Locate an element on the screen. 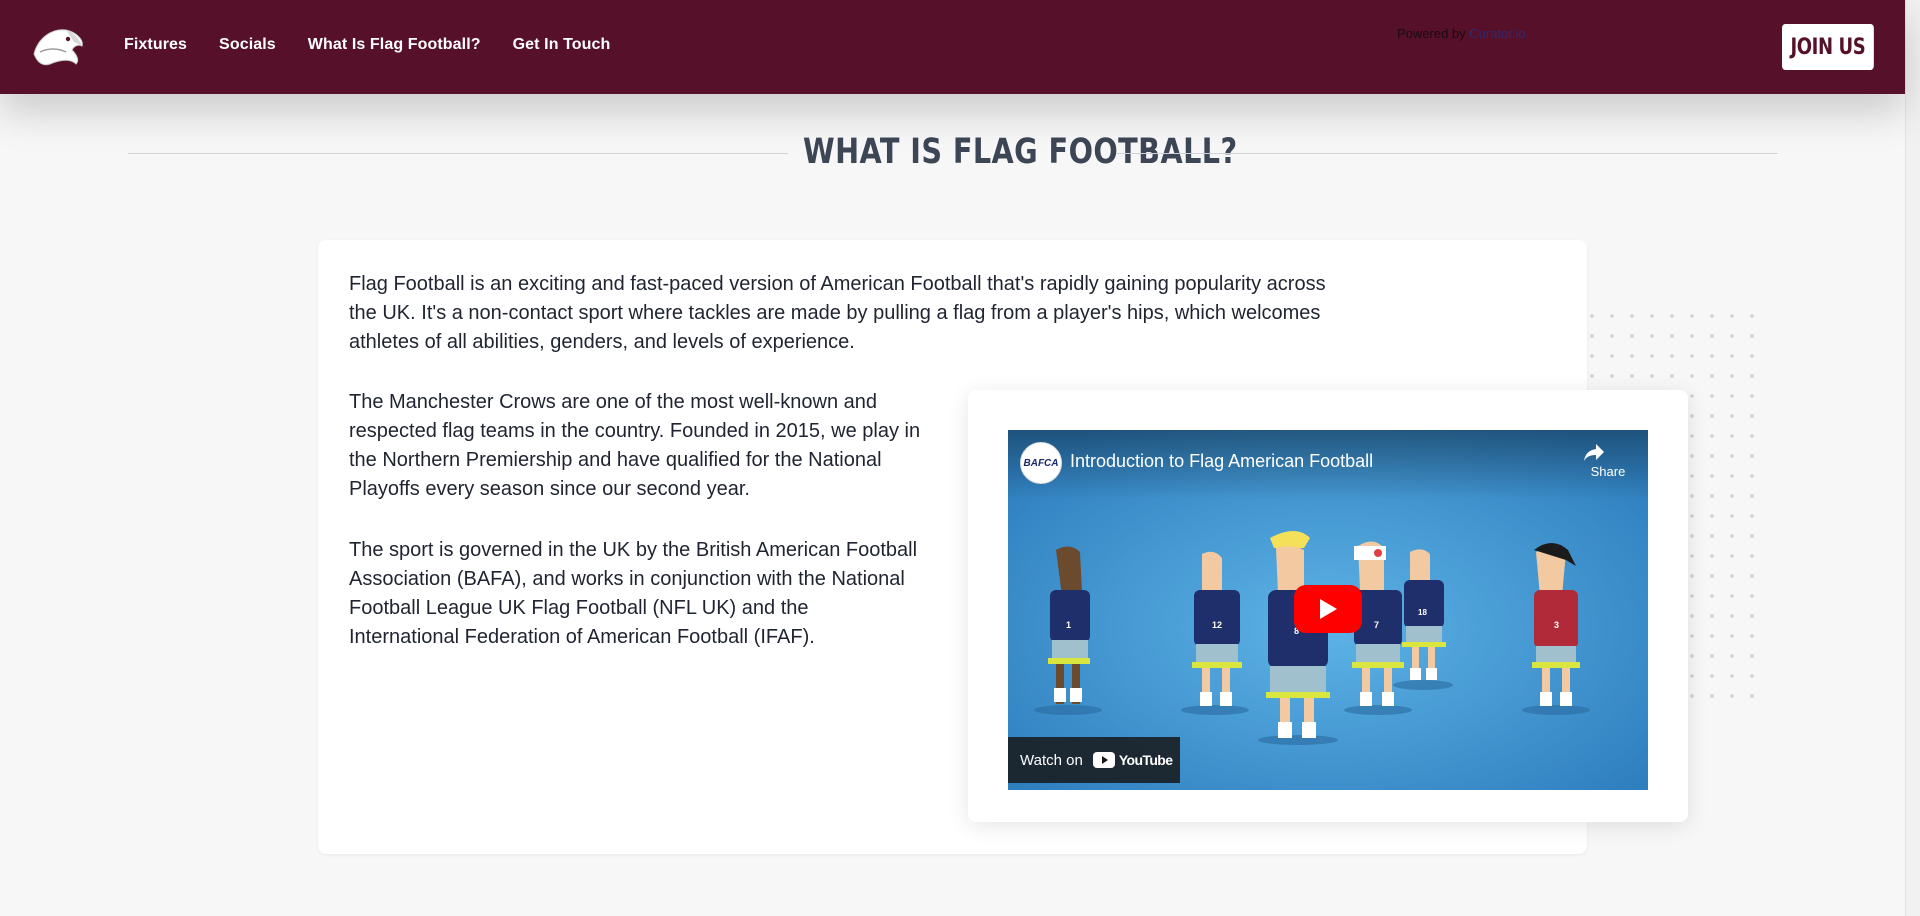 The width and height of the screenshot is (1920, 916). page-scrollbar is located at coordinates (1912, 458).